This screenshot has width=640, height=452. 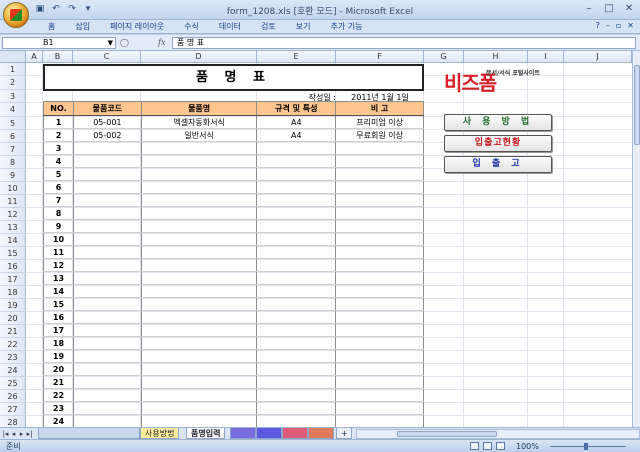 I want to click on inout-button: 입 출 고, so click(x=498, y=164).